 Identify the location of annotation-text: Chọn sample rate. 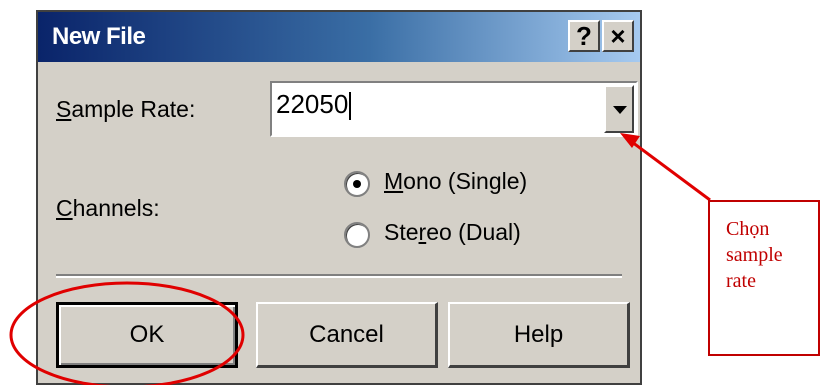
(754, 255).